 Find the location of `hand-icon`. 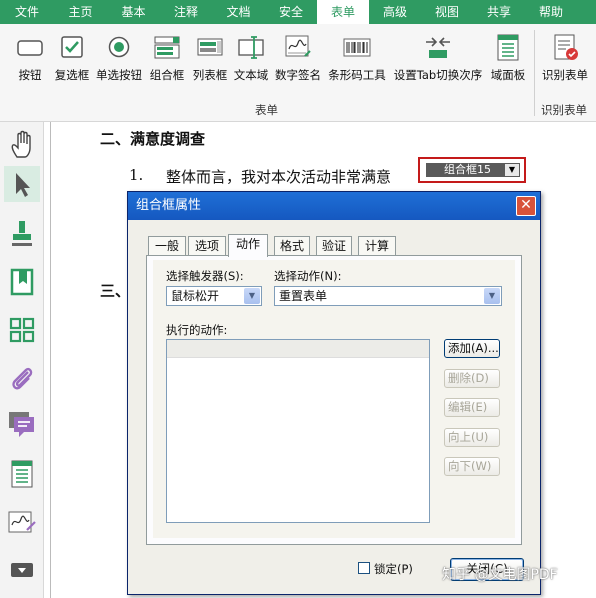

hand-icon is located at coordinates (21, 144).